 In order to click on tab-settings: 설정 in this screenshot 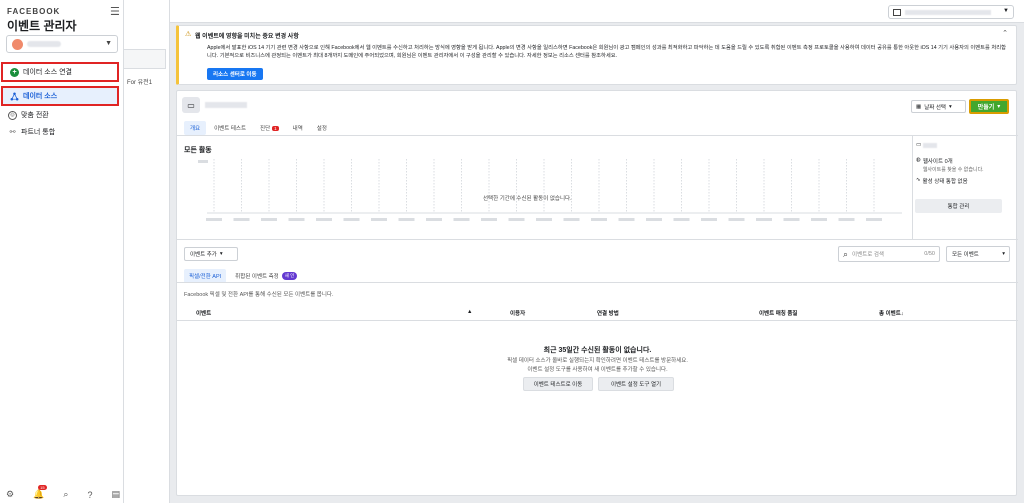, I will do `click(322, 128)`.